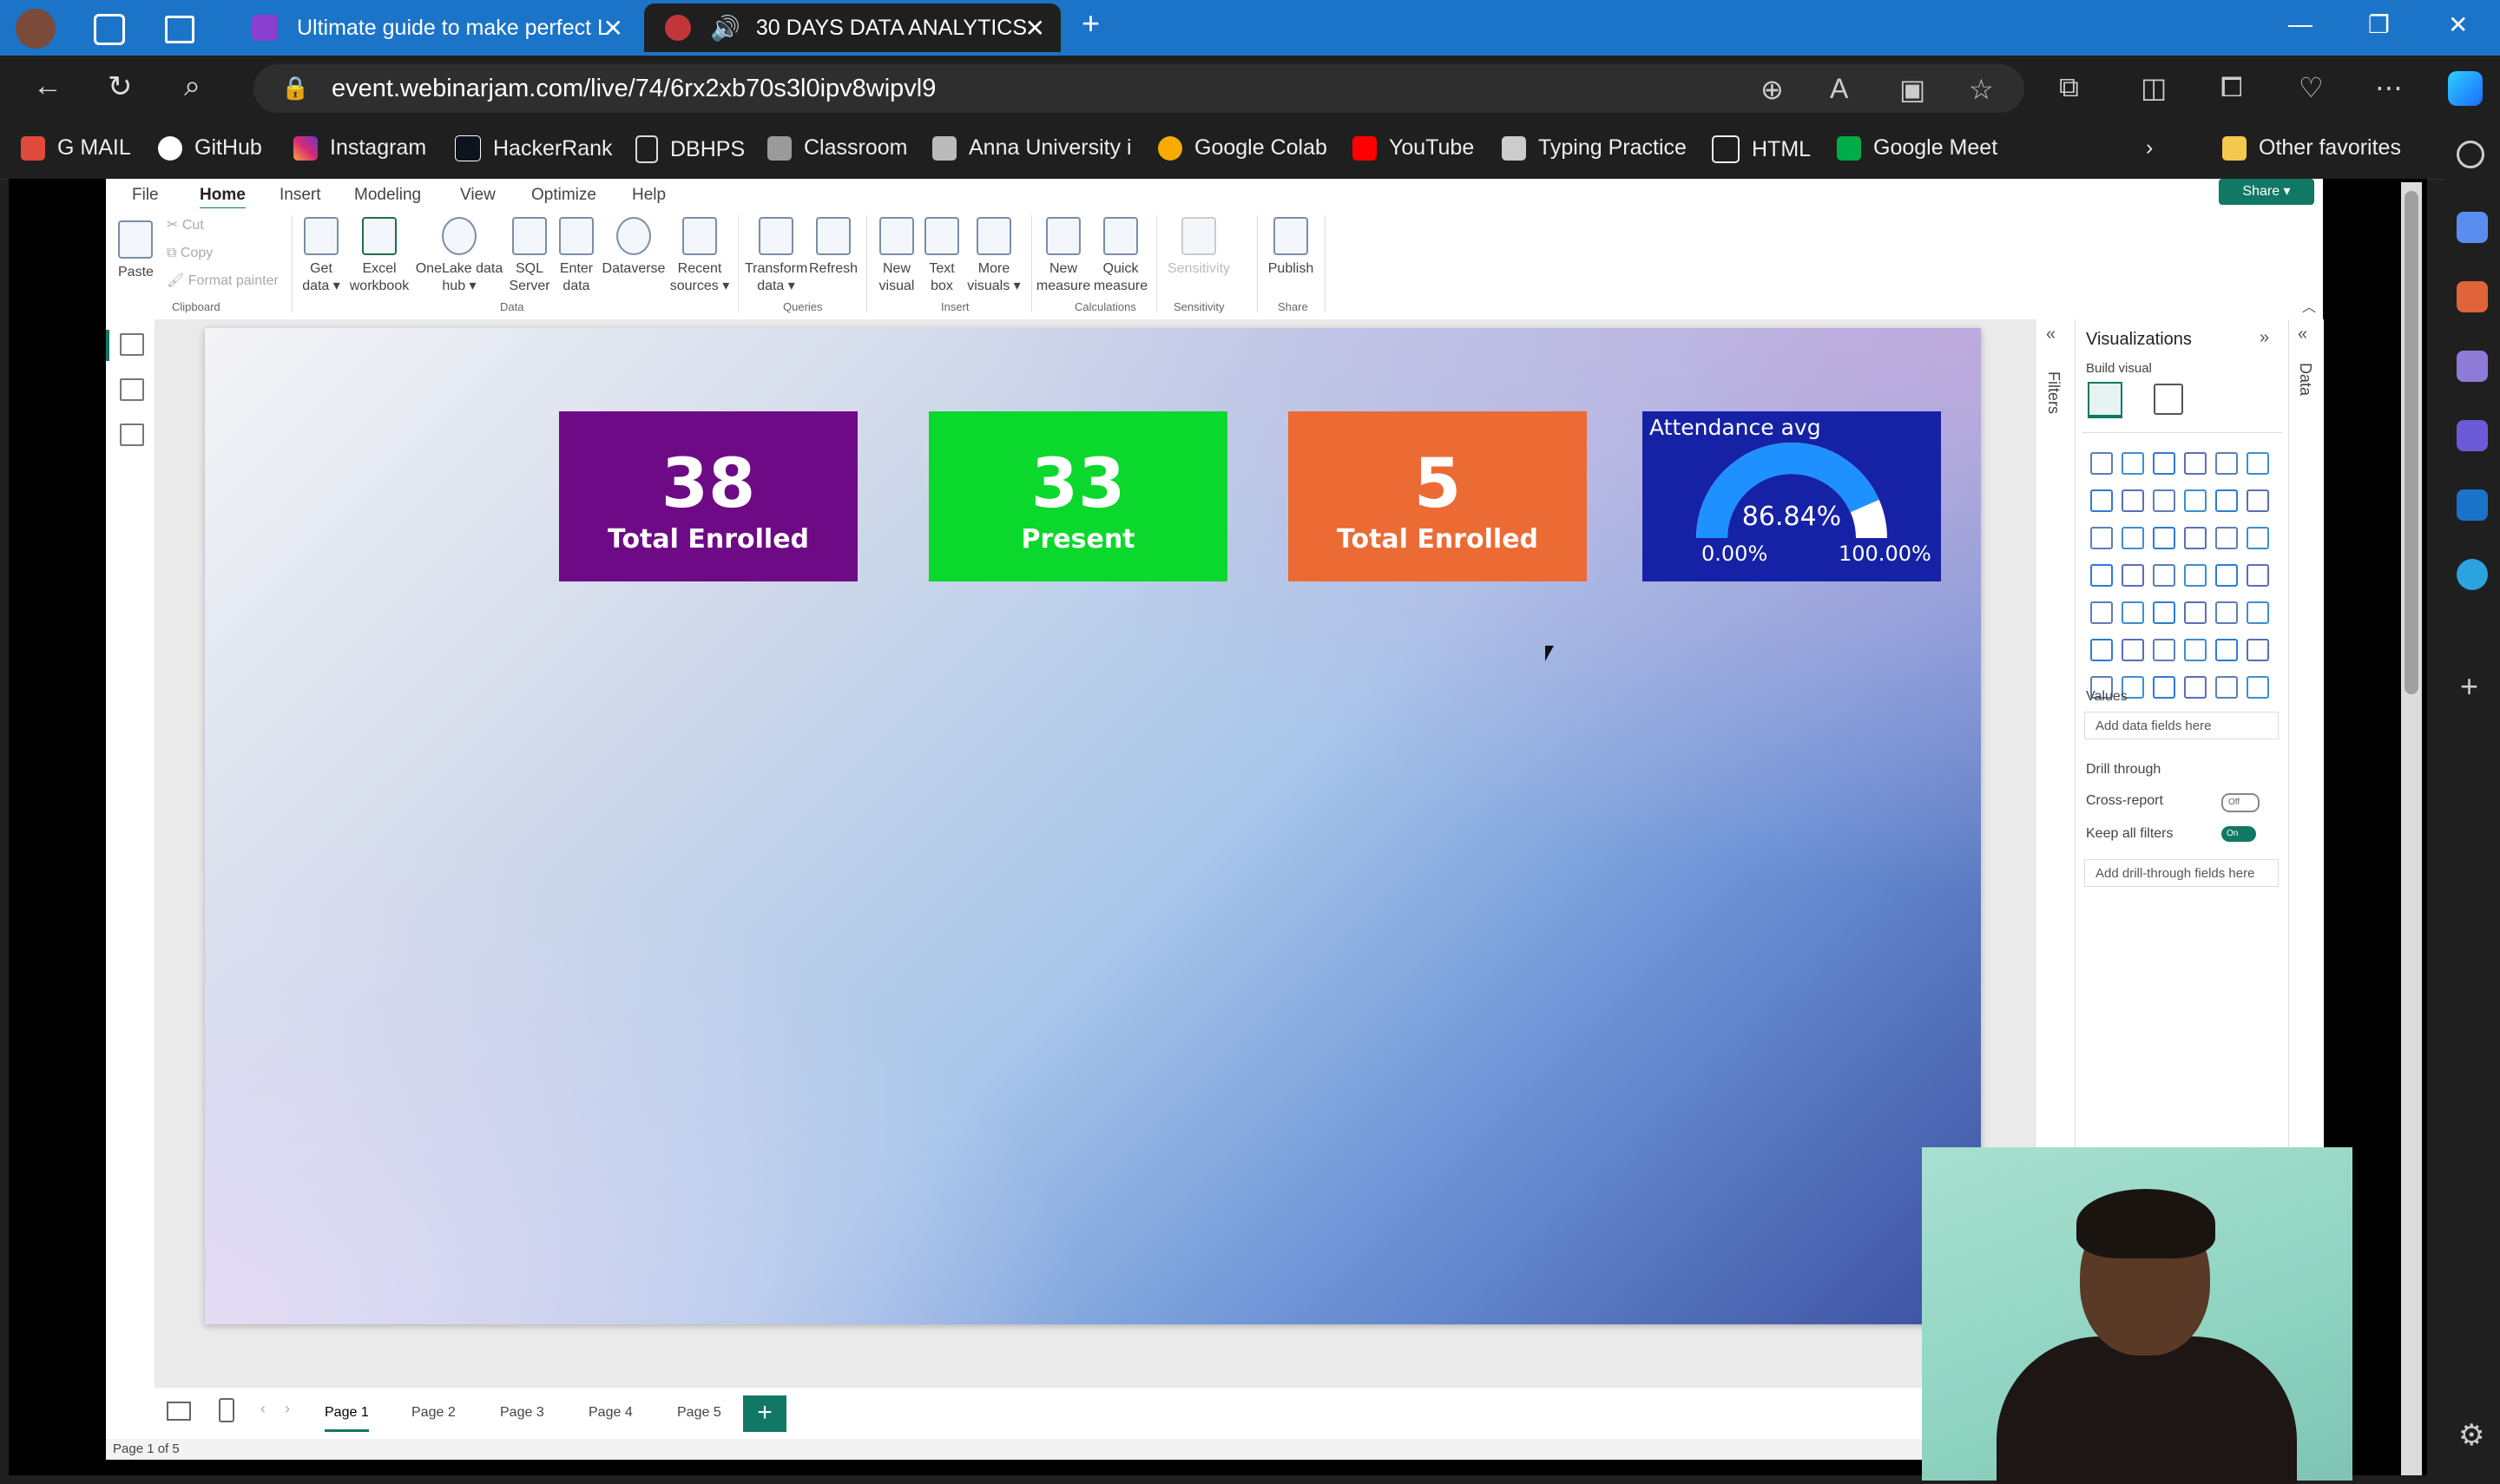  I want to click on bookmark-instagram: Instagram, so click(359, 148).